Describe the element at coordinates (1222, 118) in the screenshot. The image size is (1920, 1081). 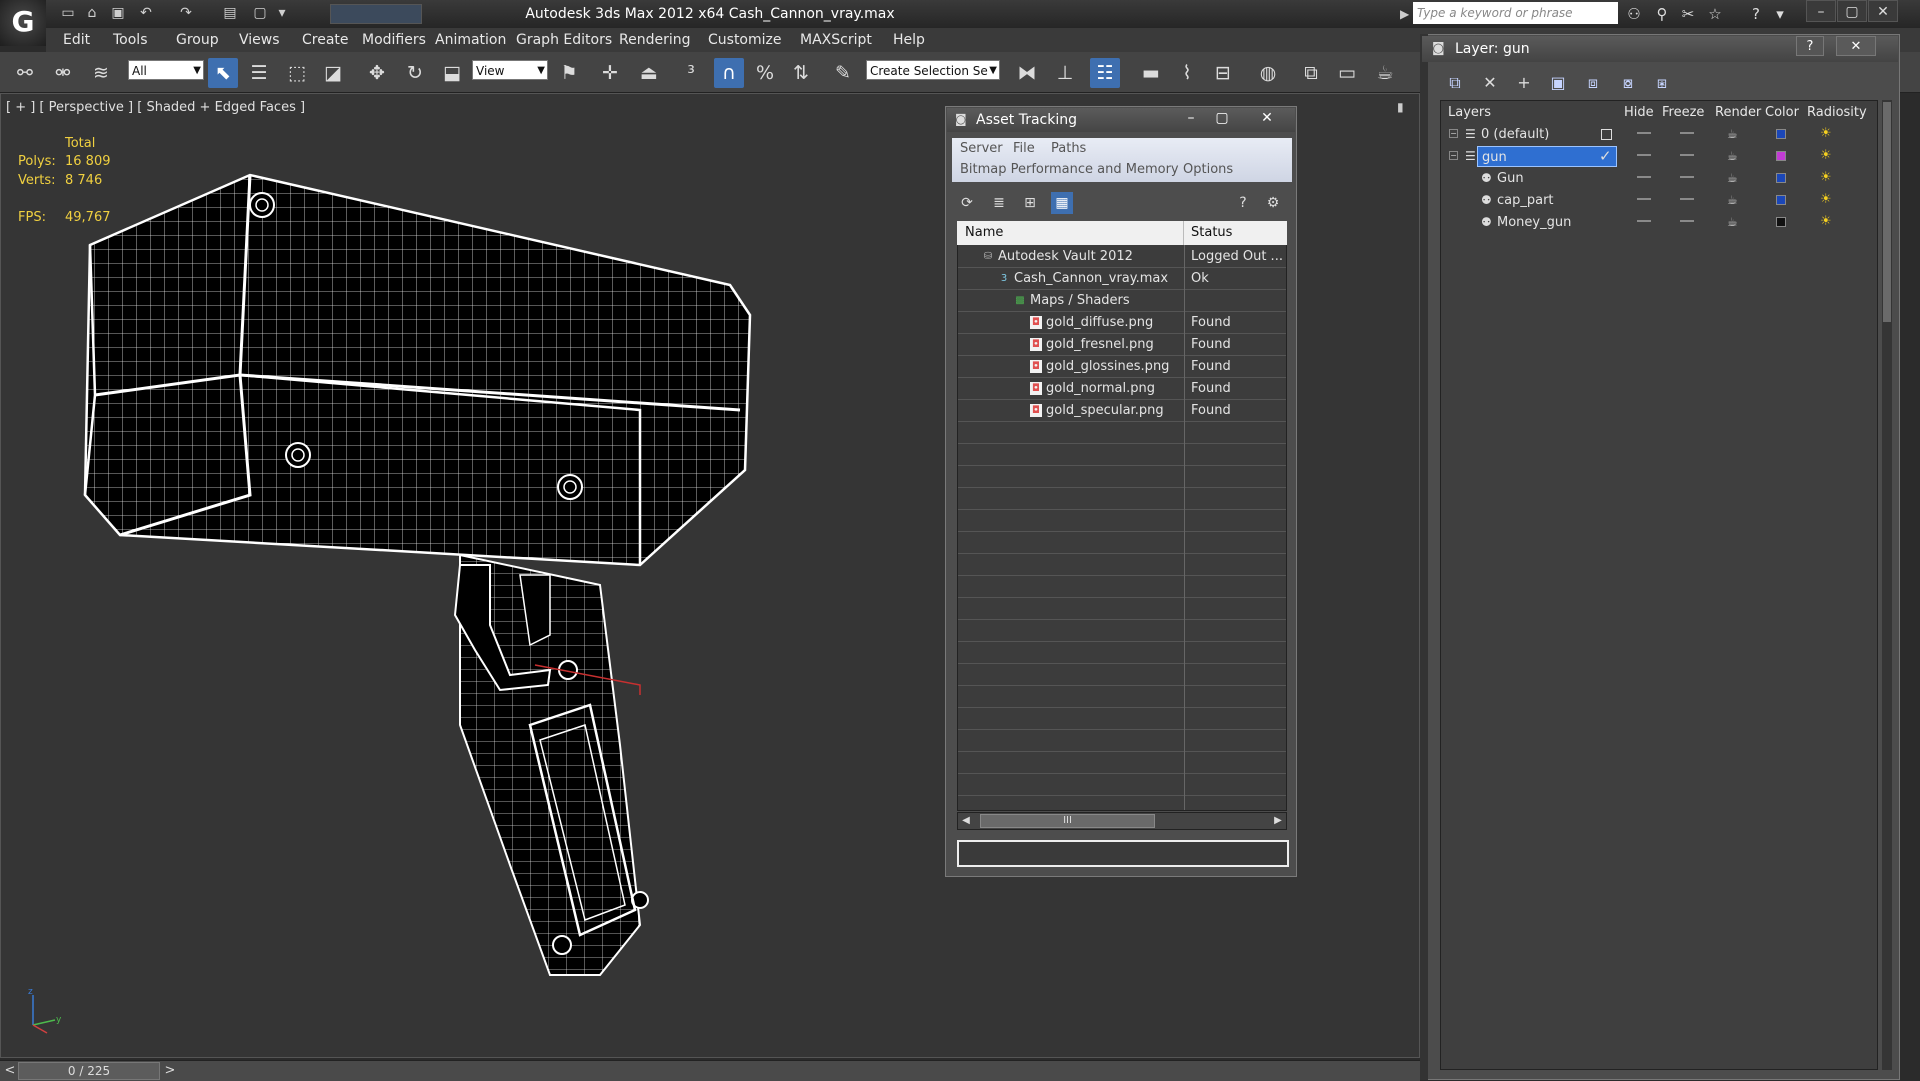
I see `asset-maximize-button: ▢` at that location.